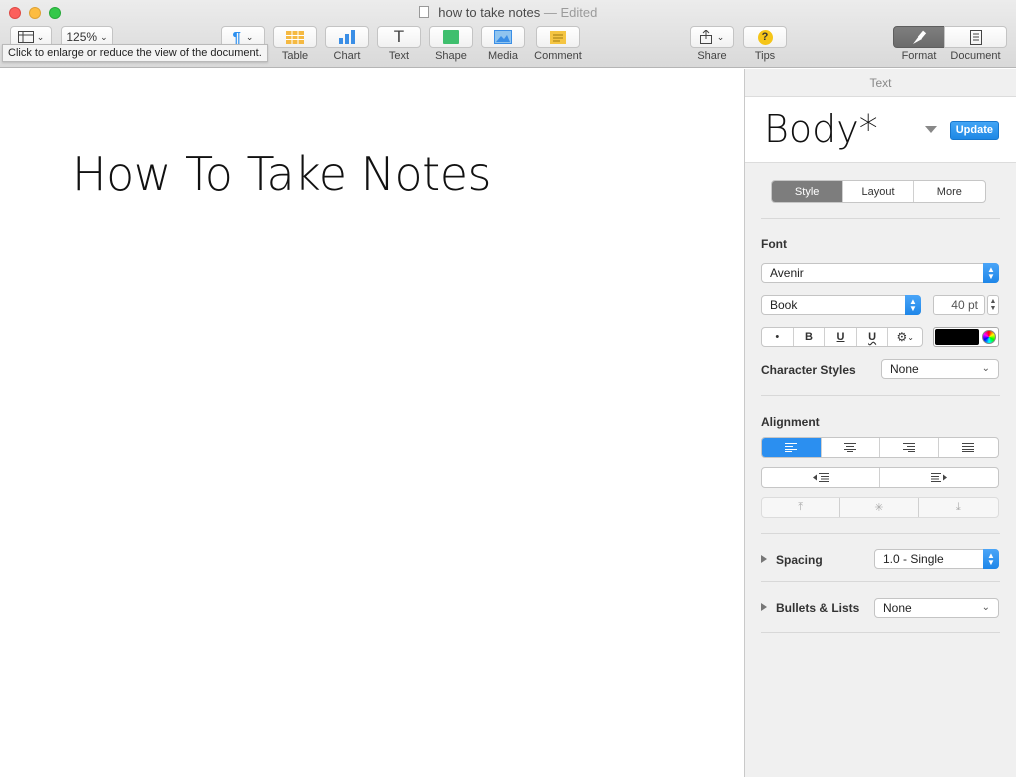  Describe the element at coordinates (959, 305) in the screenshot. I see `font-size-field: 40 pt` at that location.